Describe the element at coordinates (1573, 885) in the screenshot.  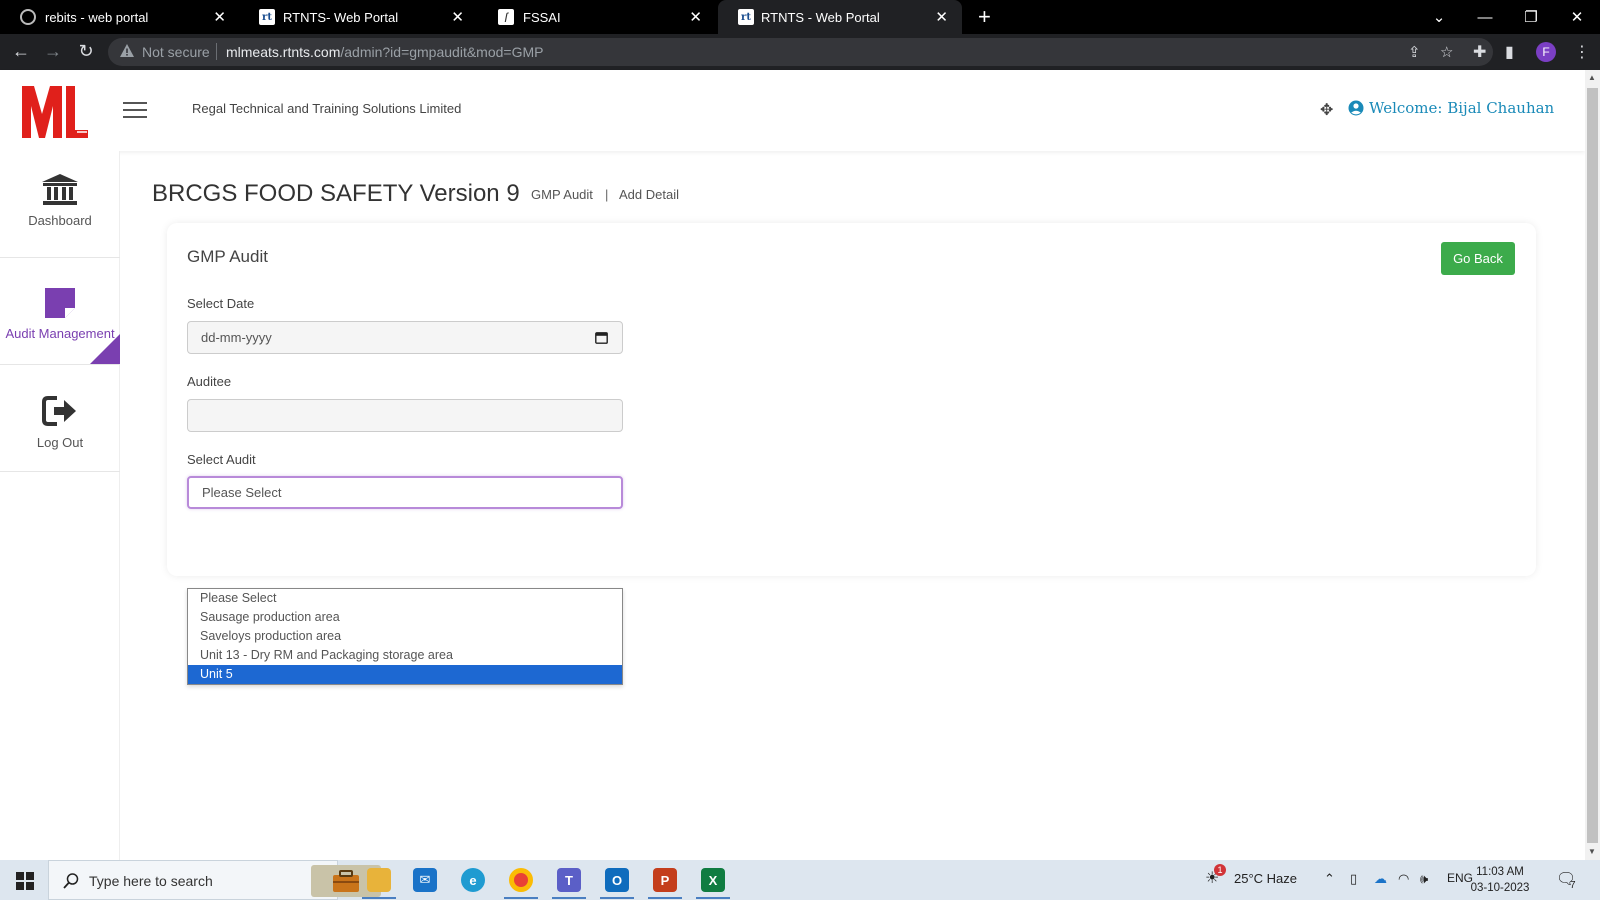
I see `notification-count: 7` at that location.